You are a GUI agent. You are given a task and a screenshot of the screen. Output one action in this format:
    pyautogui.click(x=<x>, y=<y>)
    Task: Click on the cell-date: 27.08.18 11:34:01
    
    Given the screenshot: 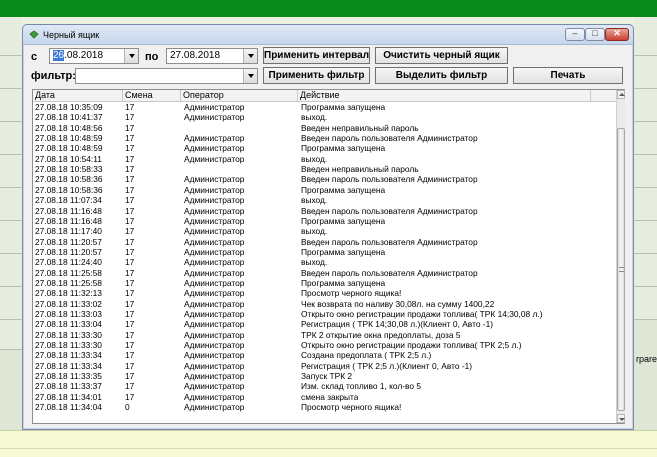 What is the action you would take?
    pyautogui.click(x=68, y=396)
    